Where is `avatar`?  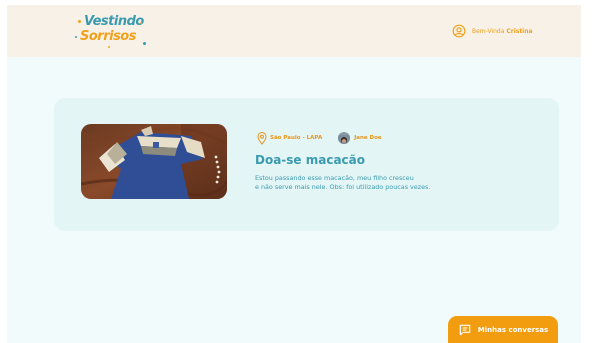
avatar is located at coordinates (344, 138).